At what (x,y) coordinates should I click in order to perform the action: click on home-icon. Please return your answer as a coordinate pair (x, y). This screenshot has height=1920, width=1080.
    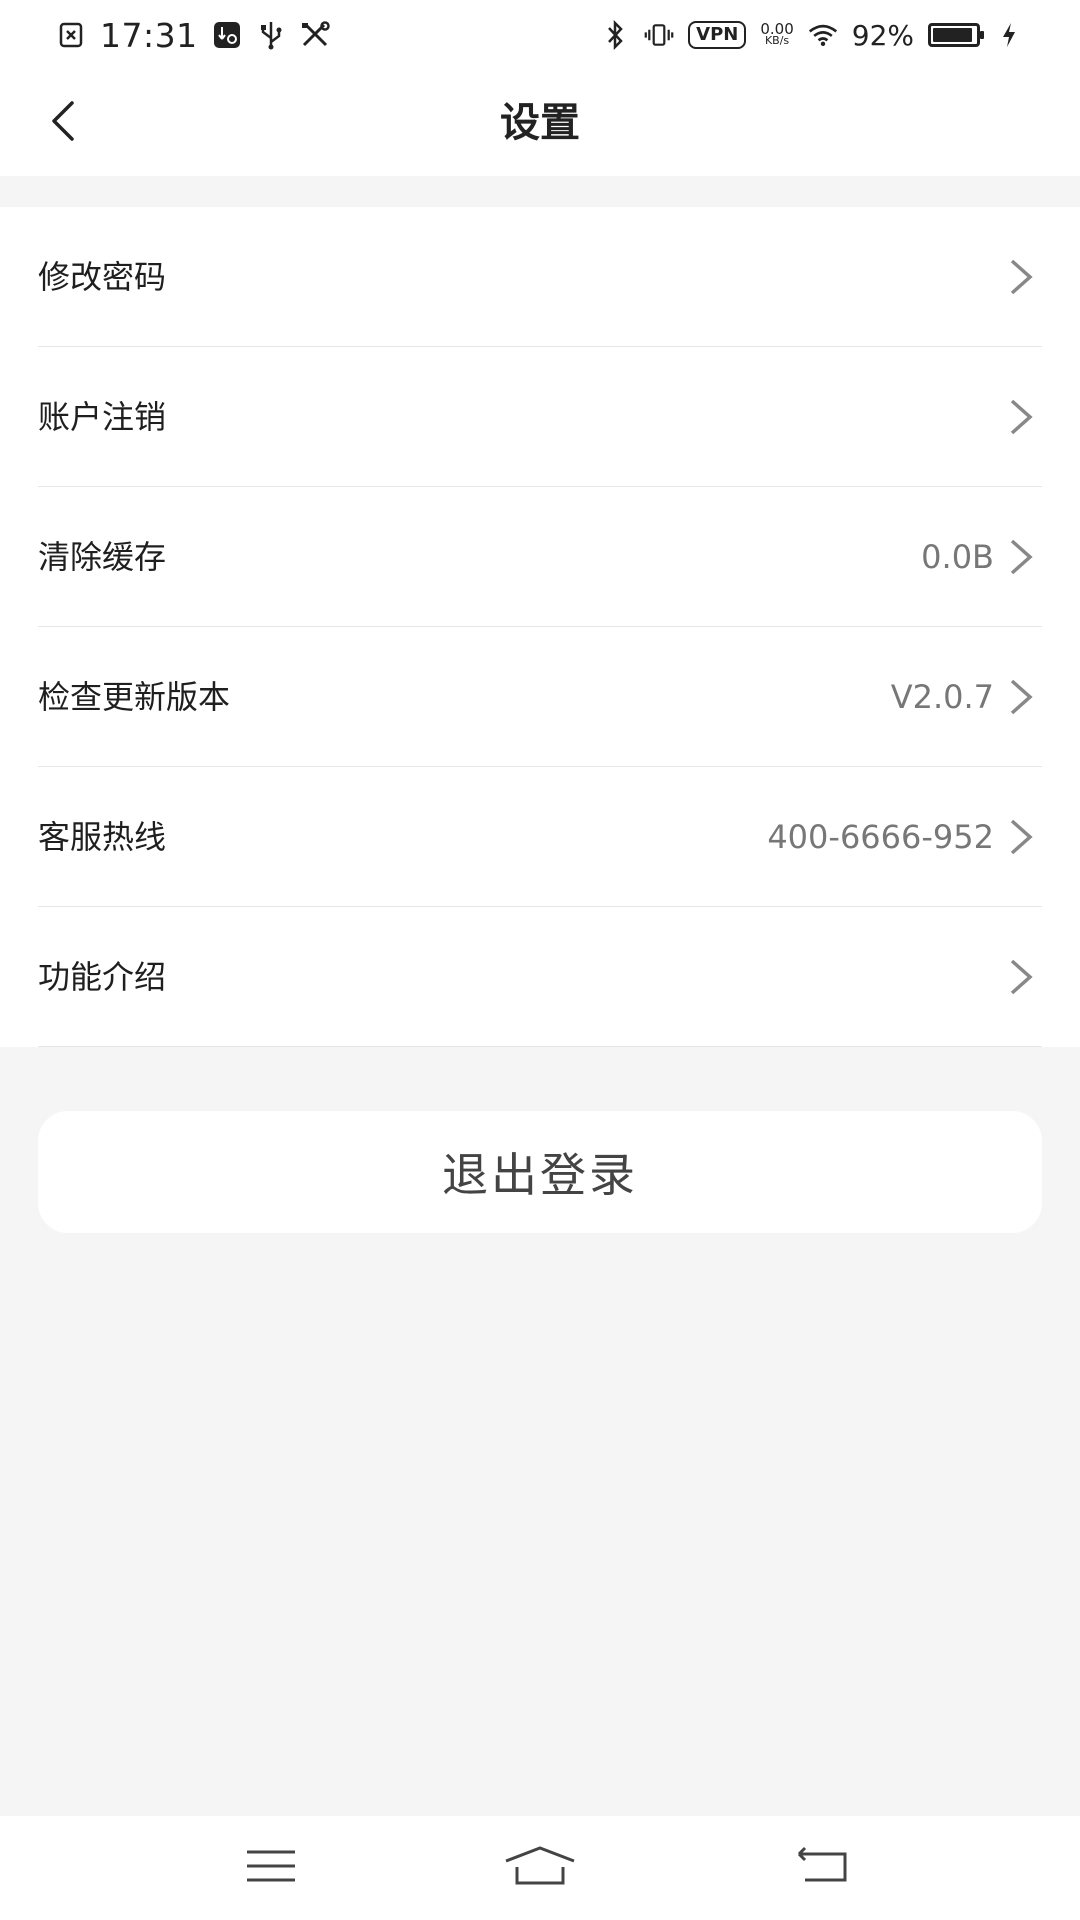
    Looking at the image, I should click on (540, 1868).